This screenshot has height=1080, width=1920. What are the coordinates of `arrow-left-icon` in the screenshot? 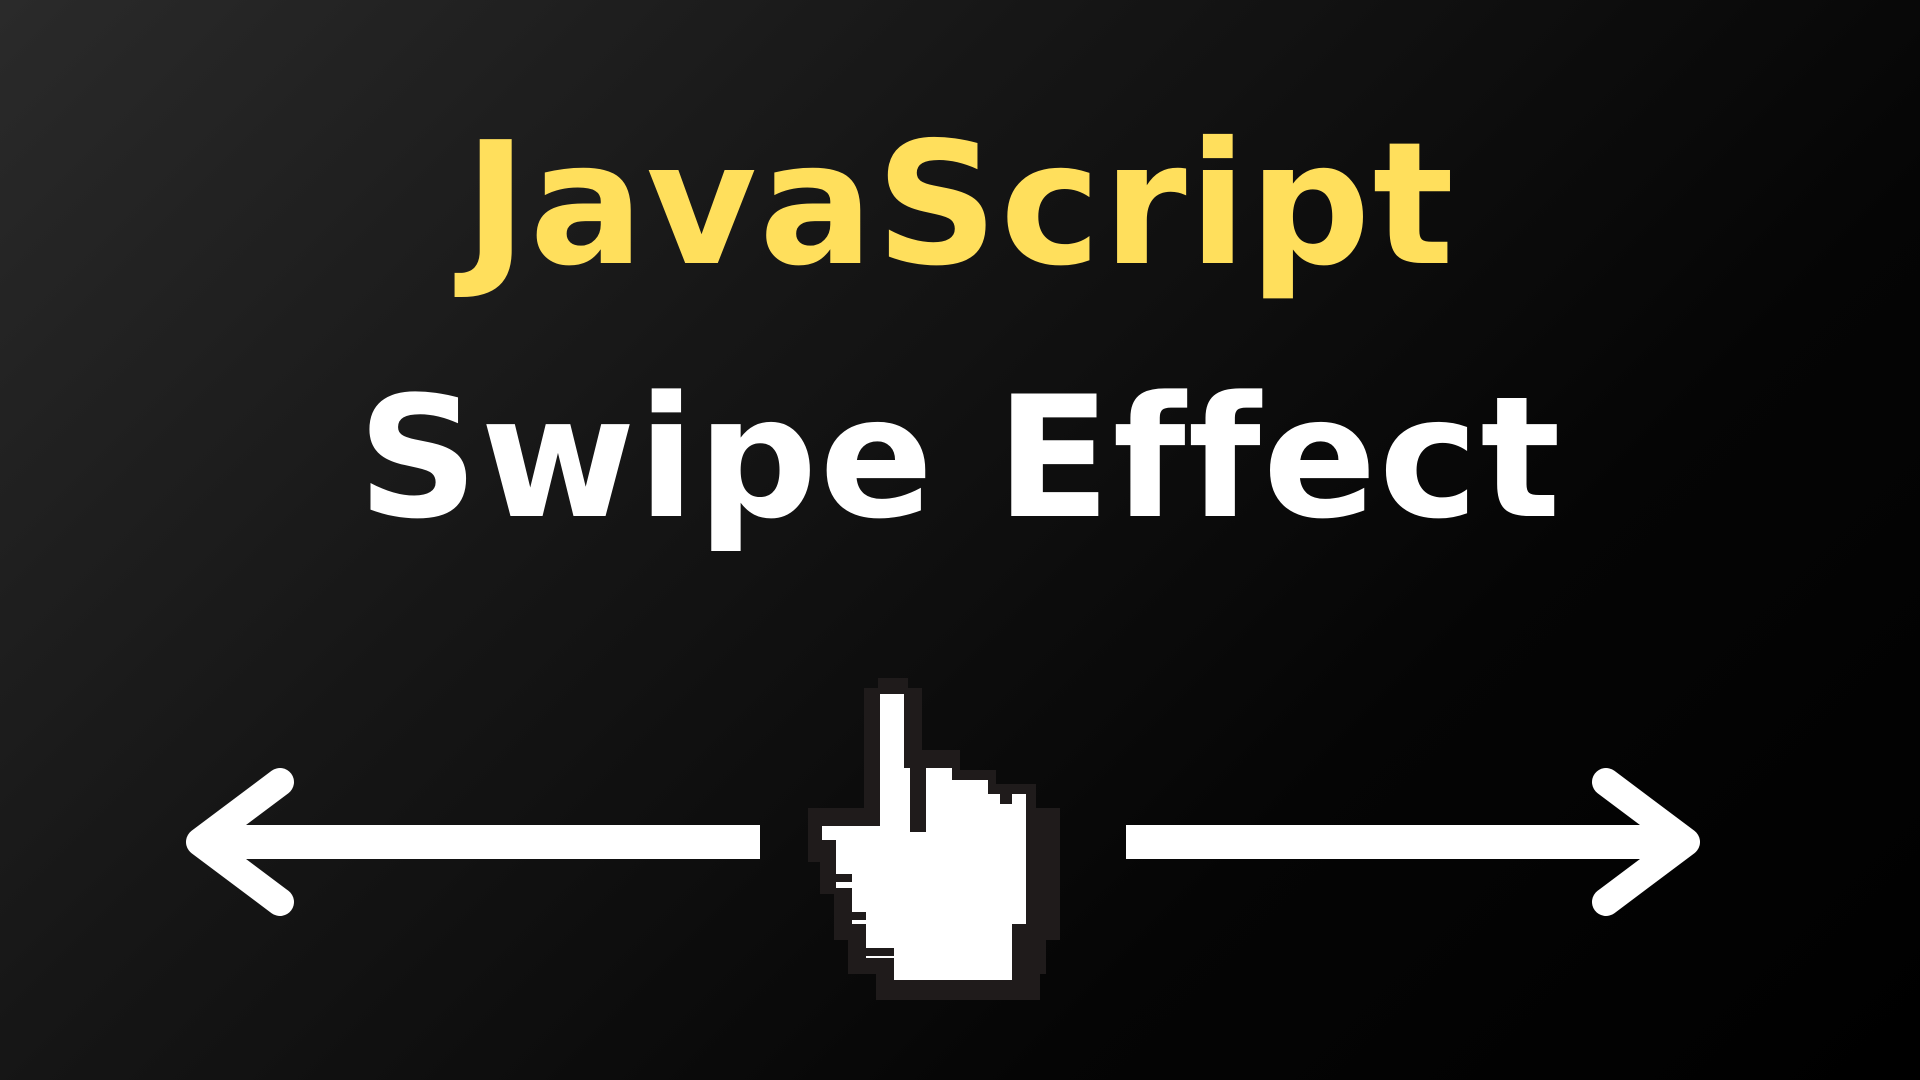 It's located at (473, 842).